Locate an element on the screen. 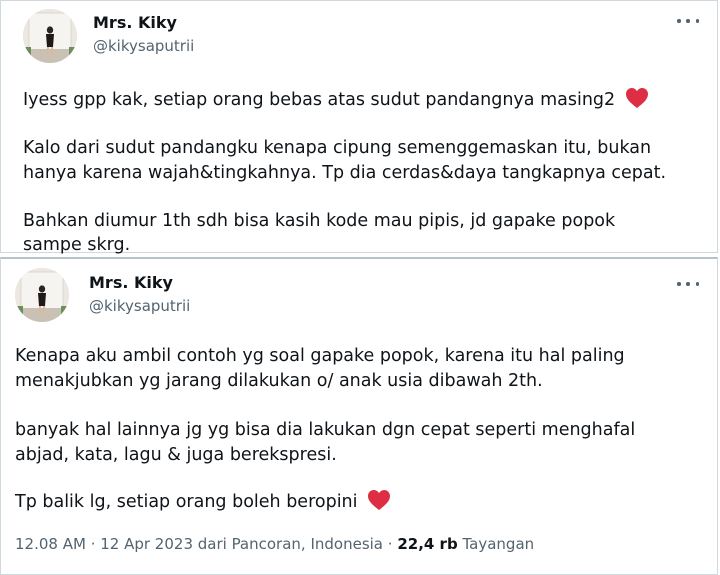 This screenshot has height=575, width=720. tweet-line: abjad, kata, lagu & juga berekspresi. is located at coordinates (176, 455).